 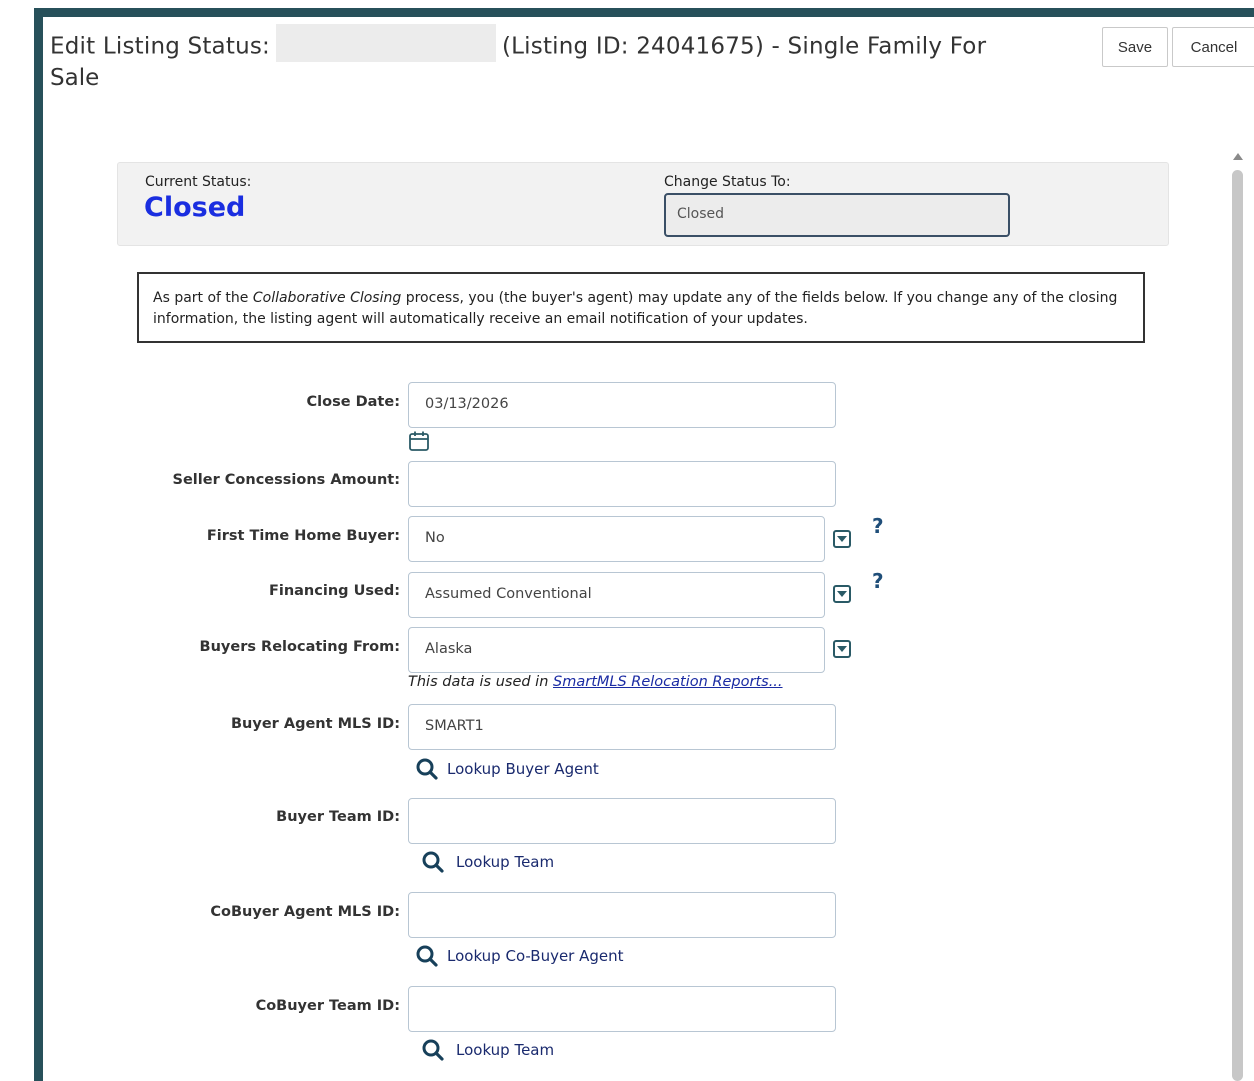 I want to click on lookup-buyer-agent-link: Lookup Buyer Agent, so click(x=507, y=769).